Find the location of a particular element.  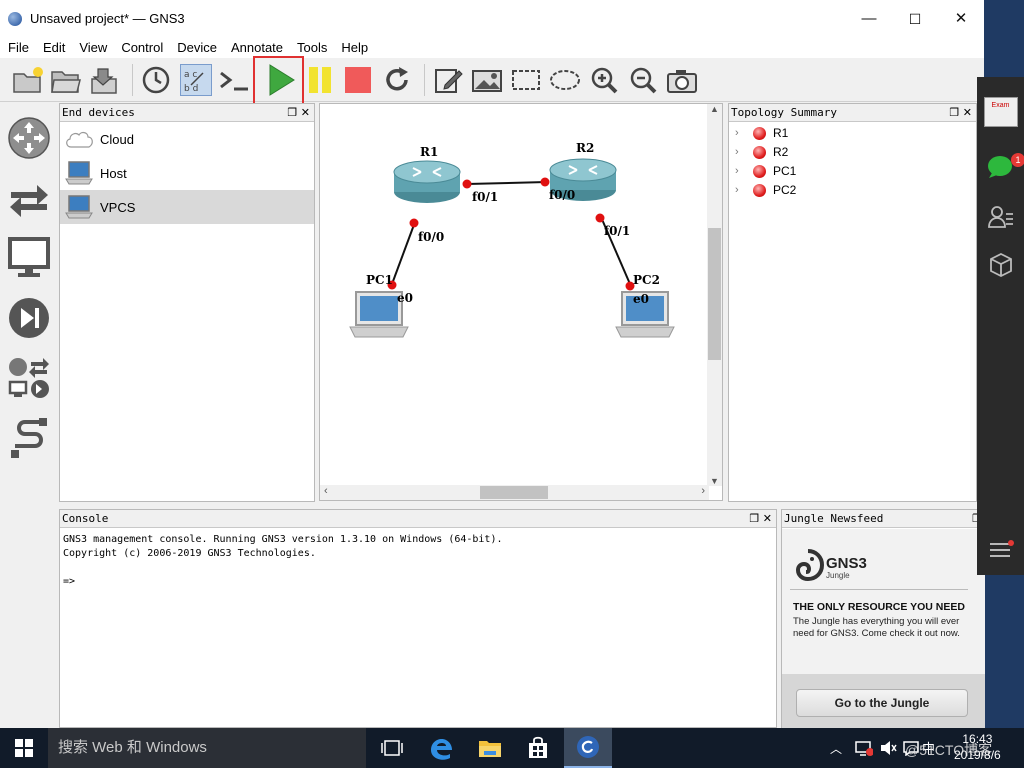

volume-muted-icon is located at coordinates (888, 748).